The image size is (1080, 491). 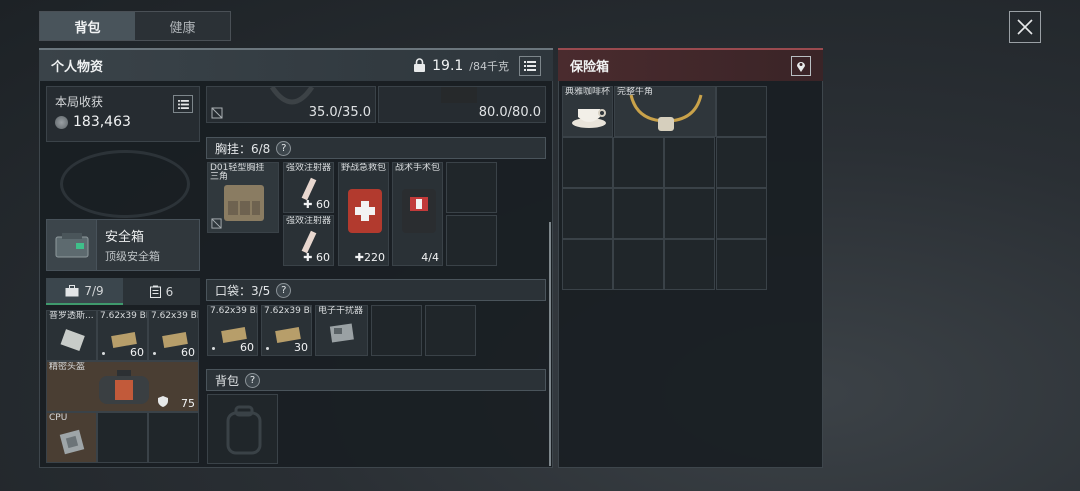 I want to click on earnings-list-button, so click(x=183, y=104).